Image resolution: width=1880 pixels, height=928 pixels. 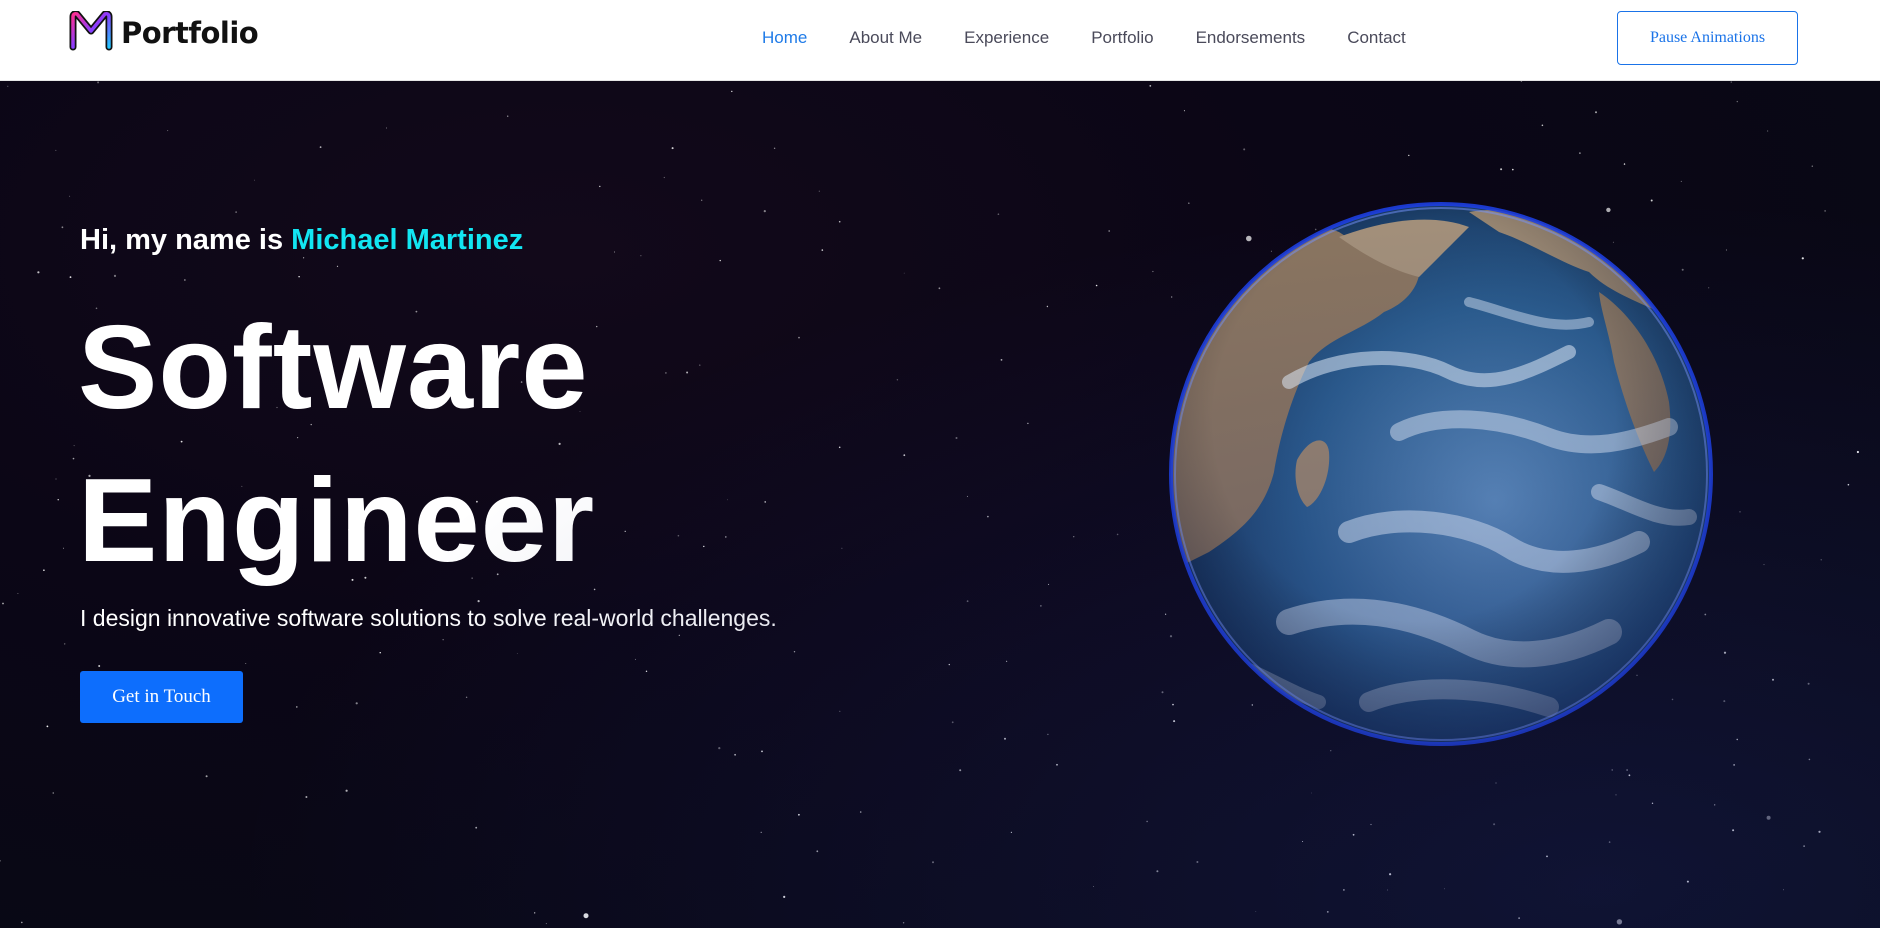 I want to click on nav-link-about-me: About Me, so click(x=885, y=38).